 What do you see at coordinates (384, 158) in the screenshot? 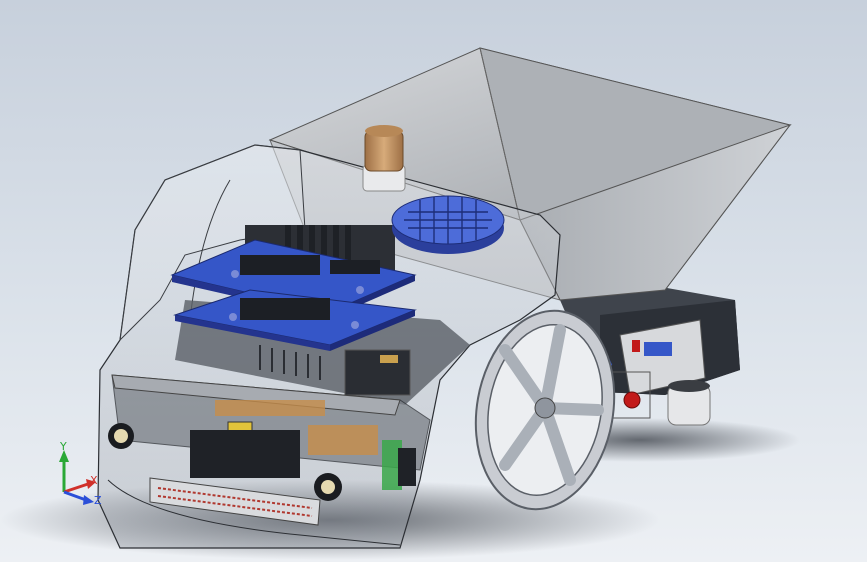
I see `top-knob` at bounding box center [384, 158].